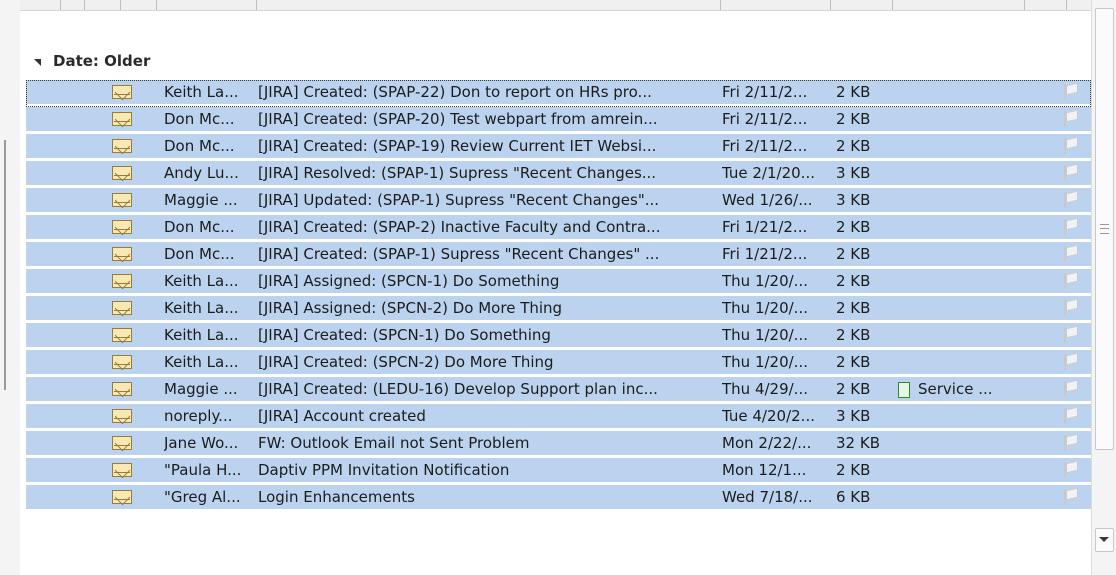 Image resolution: width=1116 pixels, height=575 pixels. I want to click on scrollbar-thumb, so click(1104, 229).